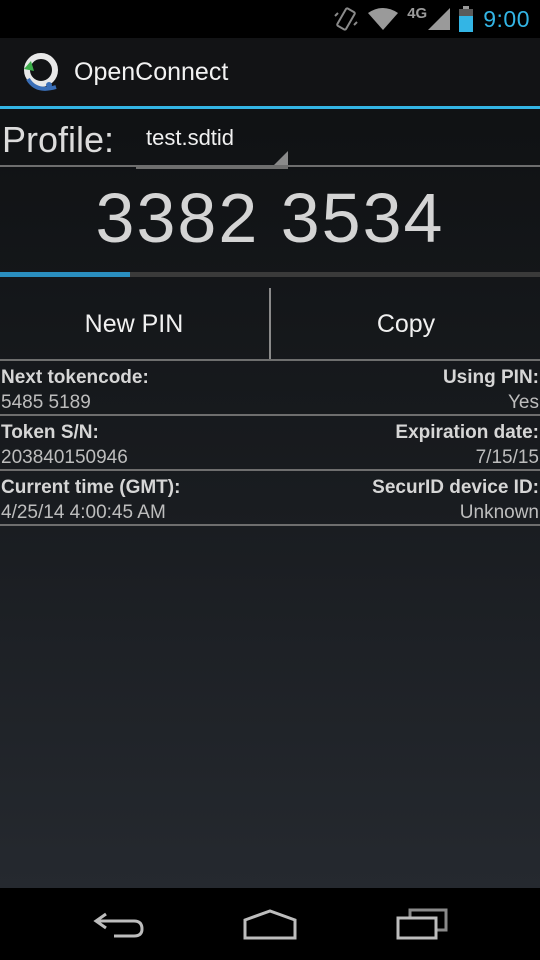 The image size is (540, 960). Describe the element at coordinates (523, 402) in the screenshot. I see `using-pin-value: Yes` at that location.